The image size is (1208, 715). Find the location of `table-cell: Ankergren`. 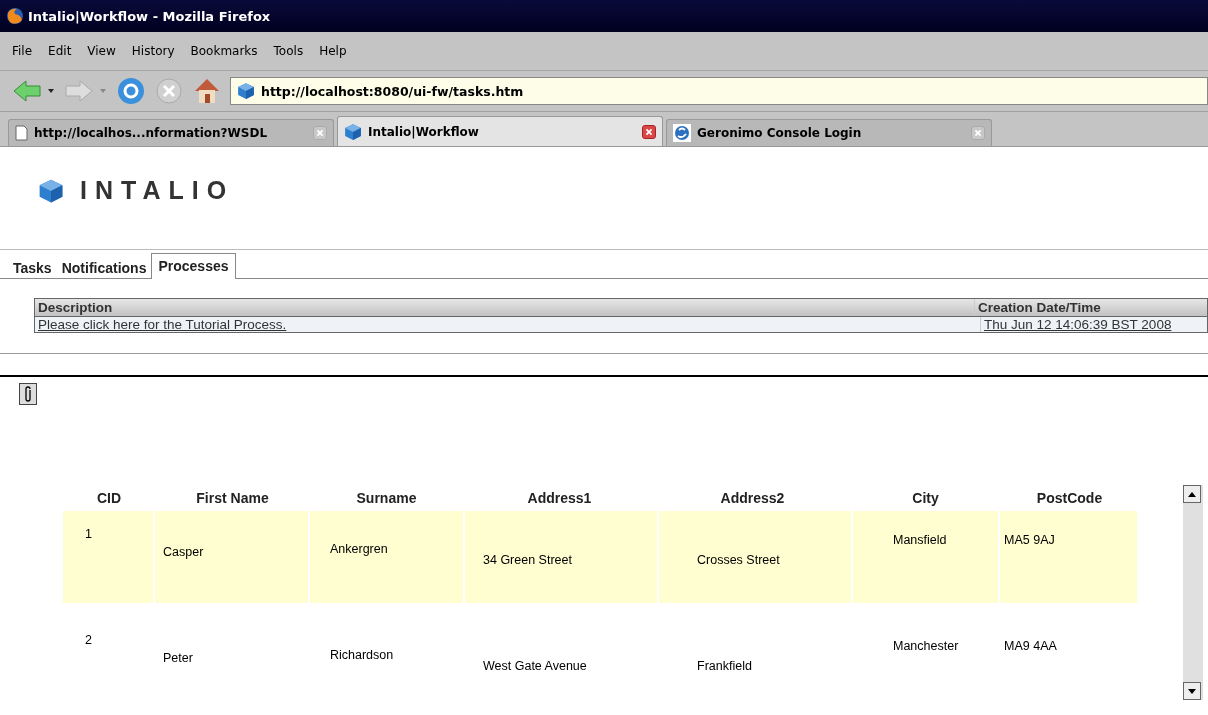

table-cell: Ankergren is located at coordinates (359, 549).